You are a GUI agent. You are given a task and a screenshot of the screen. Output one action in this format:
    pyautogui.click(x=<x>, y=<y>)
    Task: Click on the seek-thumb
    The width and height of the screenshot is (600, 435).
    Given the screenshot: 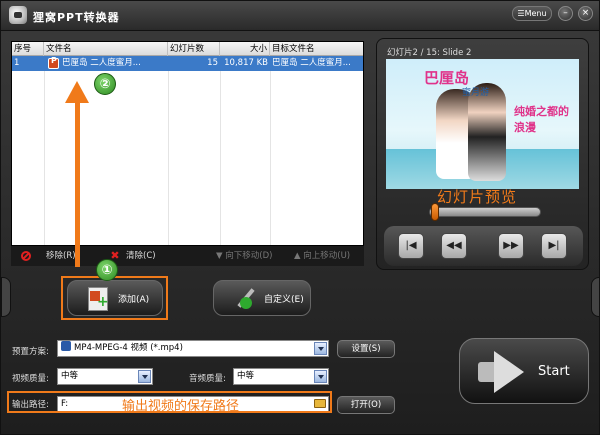 What is the action you would take?
    pyautogui.click(x=435, y=212)
    